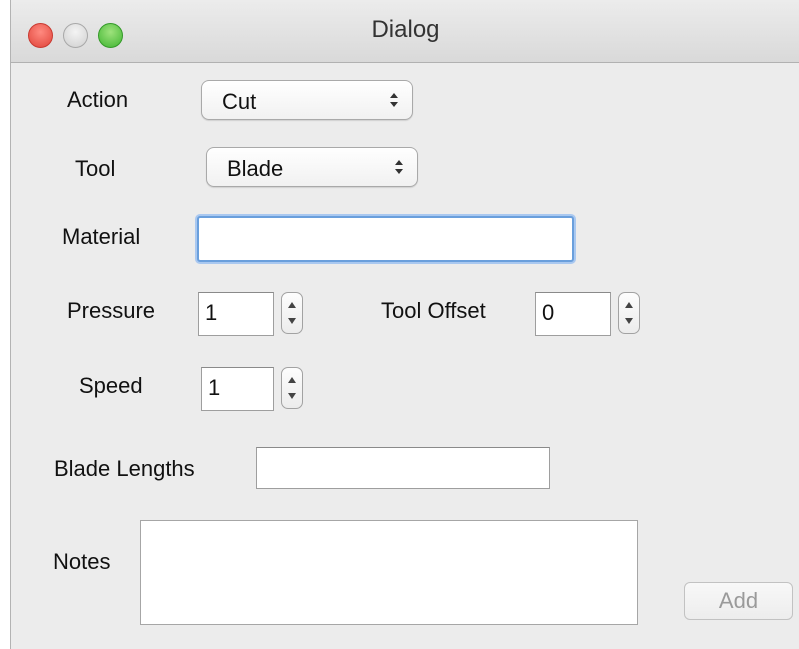 The width and height of the screenshot is (799, 649). Describe the element at coordinates (385, 239) in the screenshot. I see `material-input` at that location.